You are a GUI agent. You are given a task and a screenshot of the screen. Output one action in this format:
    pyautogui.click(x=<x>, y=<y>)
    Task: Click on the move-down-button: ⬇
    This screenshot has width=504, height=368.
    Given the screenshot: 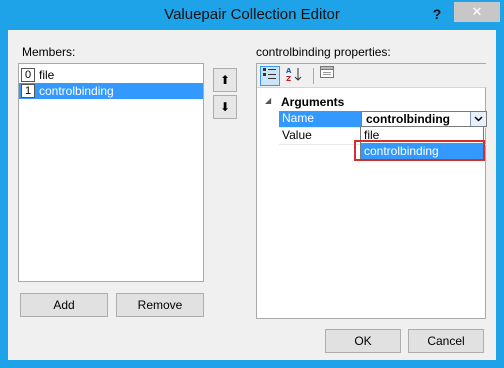 What is the action you would take?
    pyautogui.click(x=225, y=107)
    